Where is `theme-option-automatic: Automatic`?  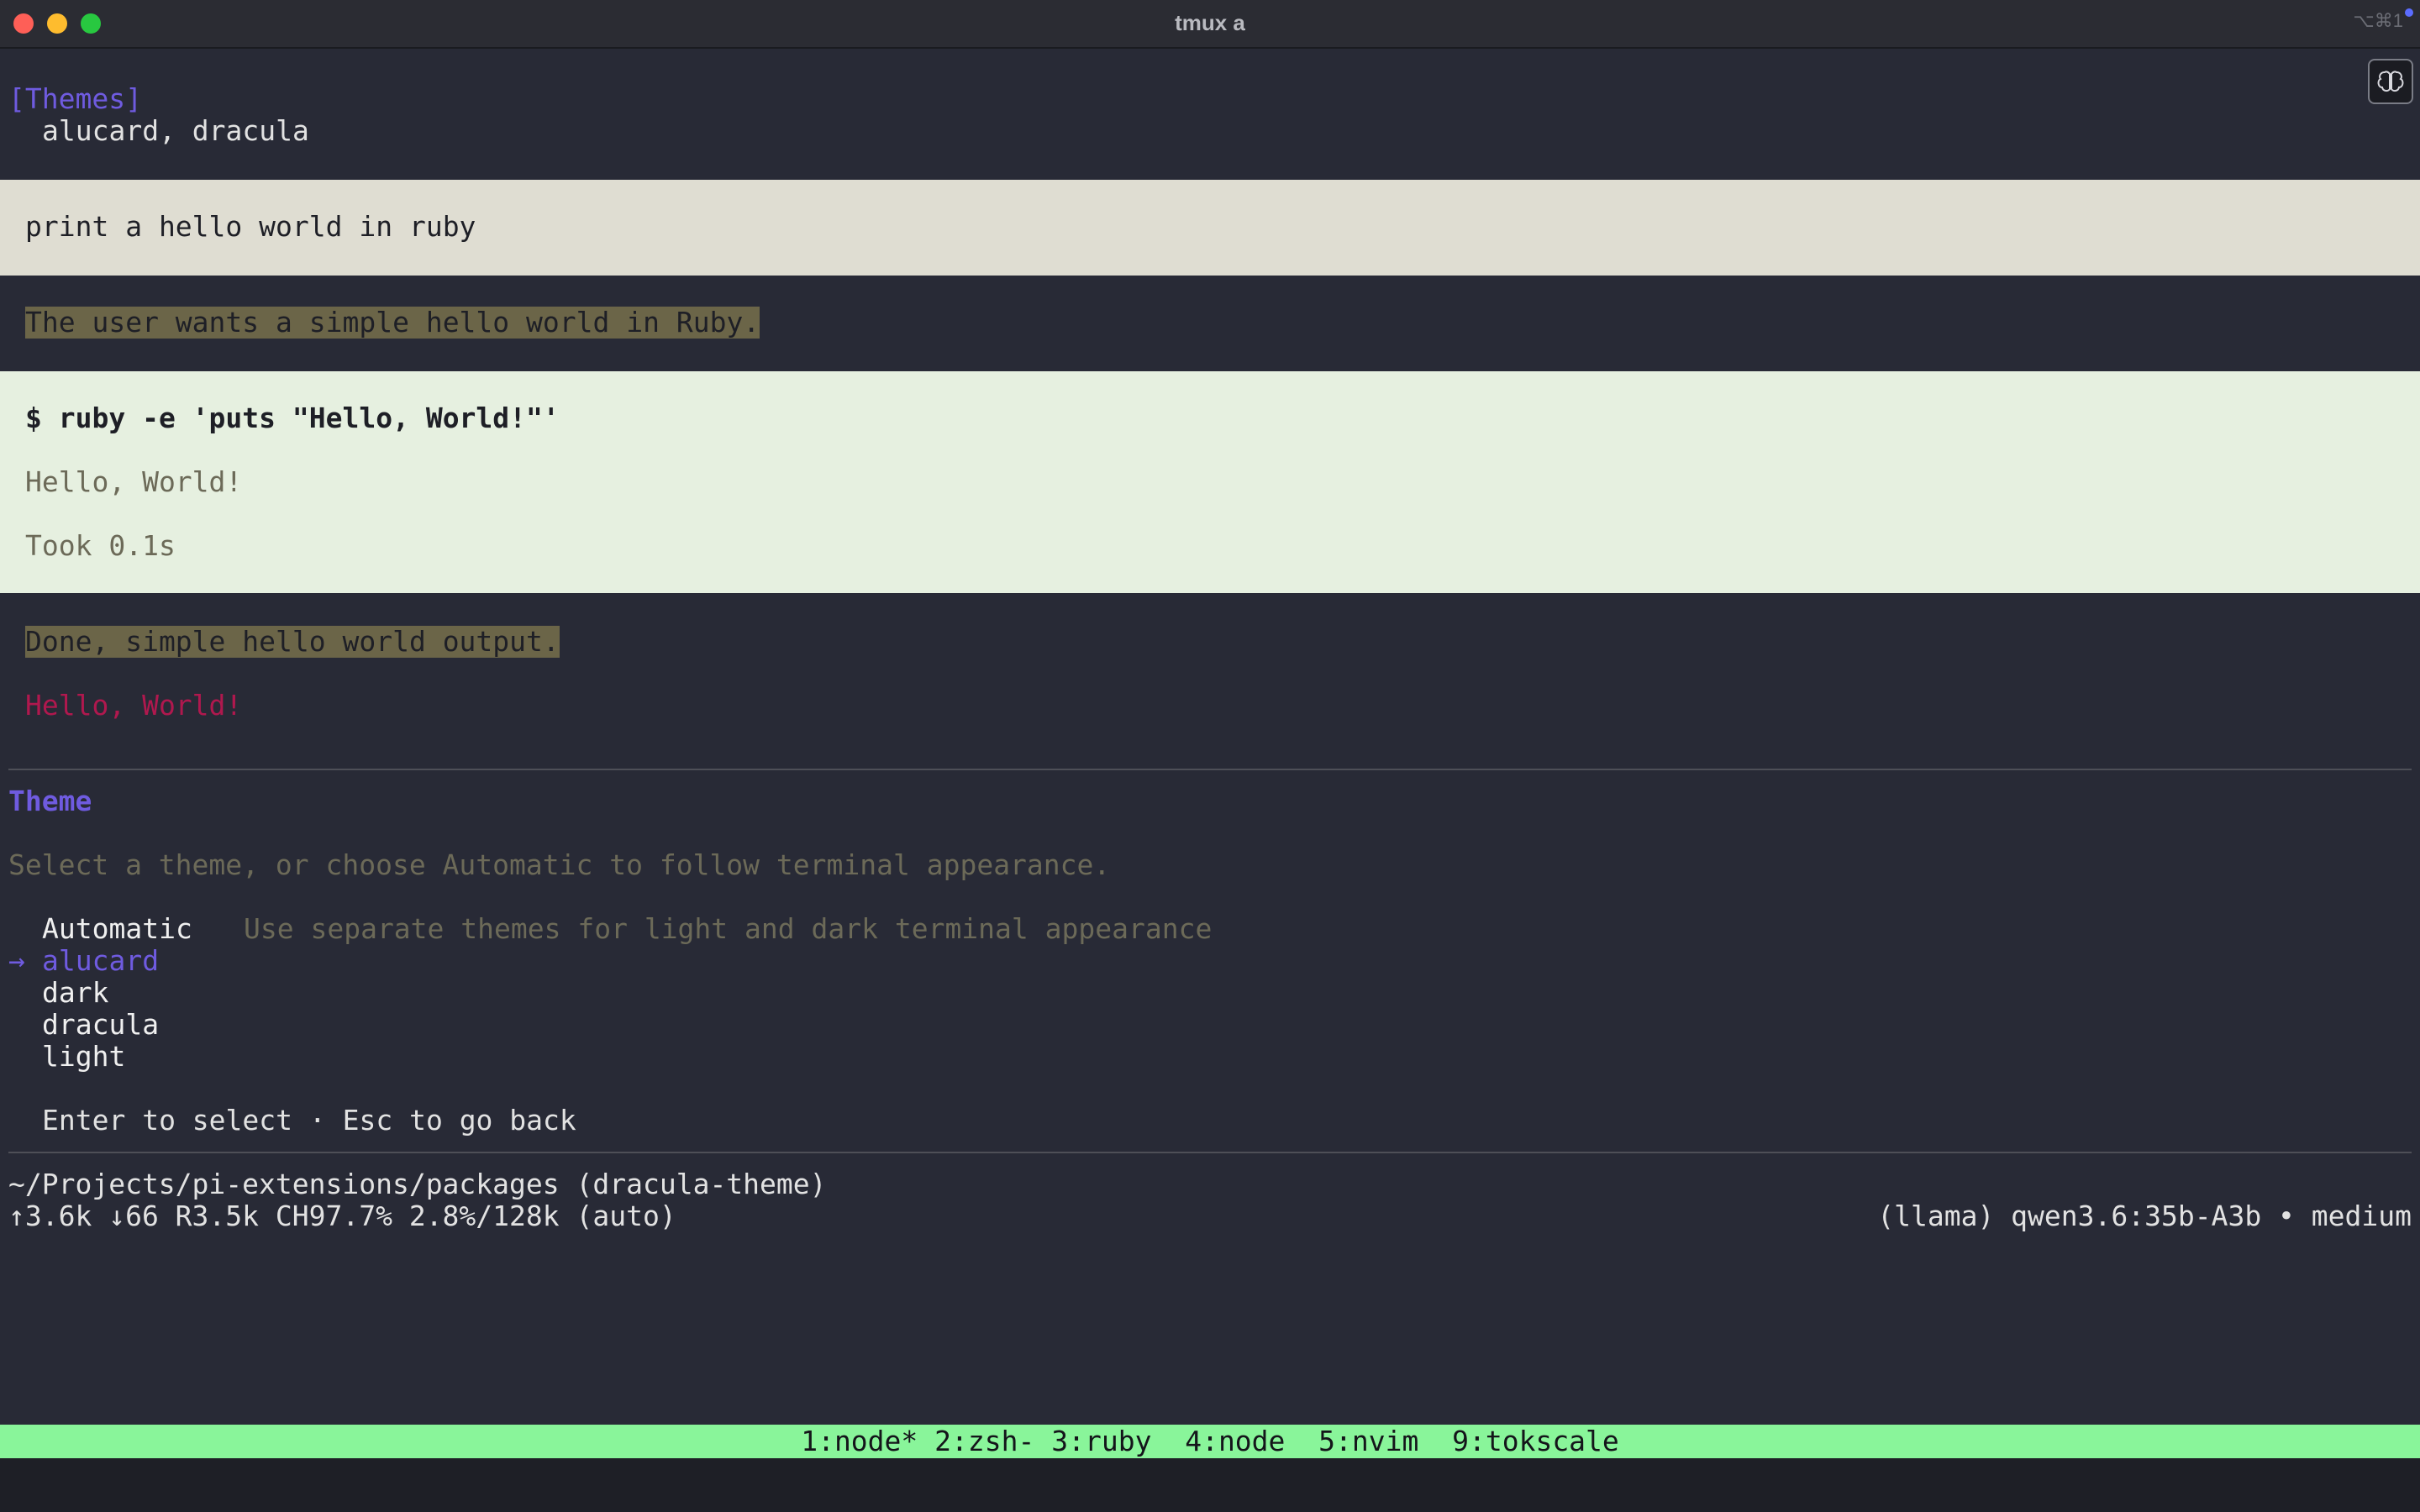
theme-option-automatic: Automatic is located at coordinates (117, 929).